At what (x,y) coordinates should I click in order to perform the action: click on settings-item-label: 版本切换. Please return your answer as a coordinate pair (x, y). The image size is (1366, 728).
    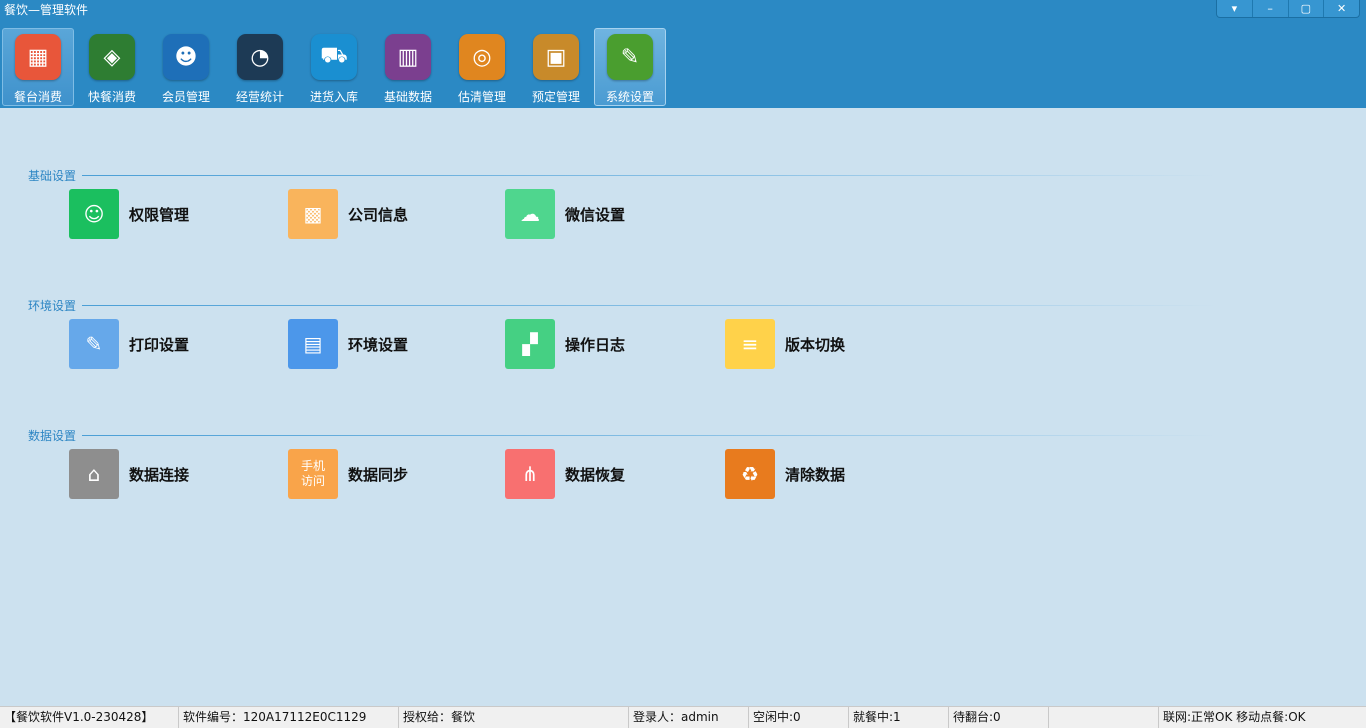
    Looking at the image, I should click on (815, 344).